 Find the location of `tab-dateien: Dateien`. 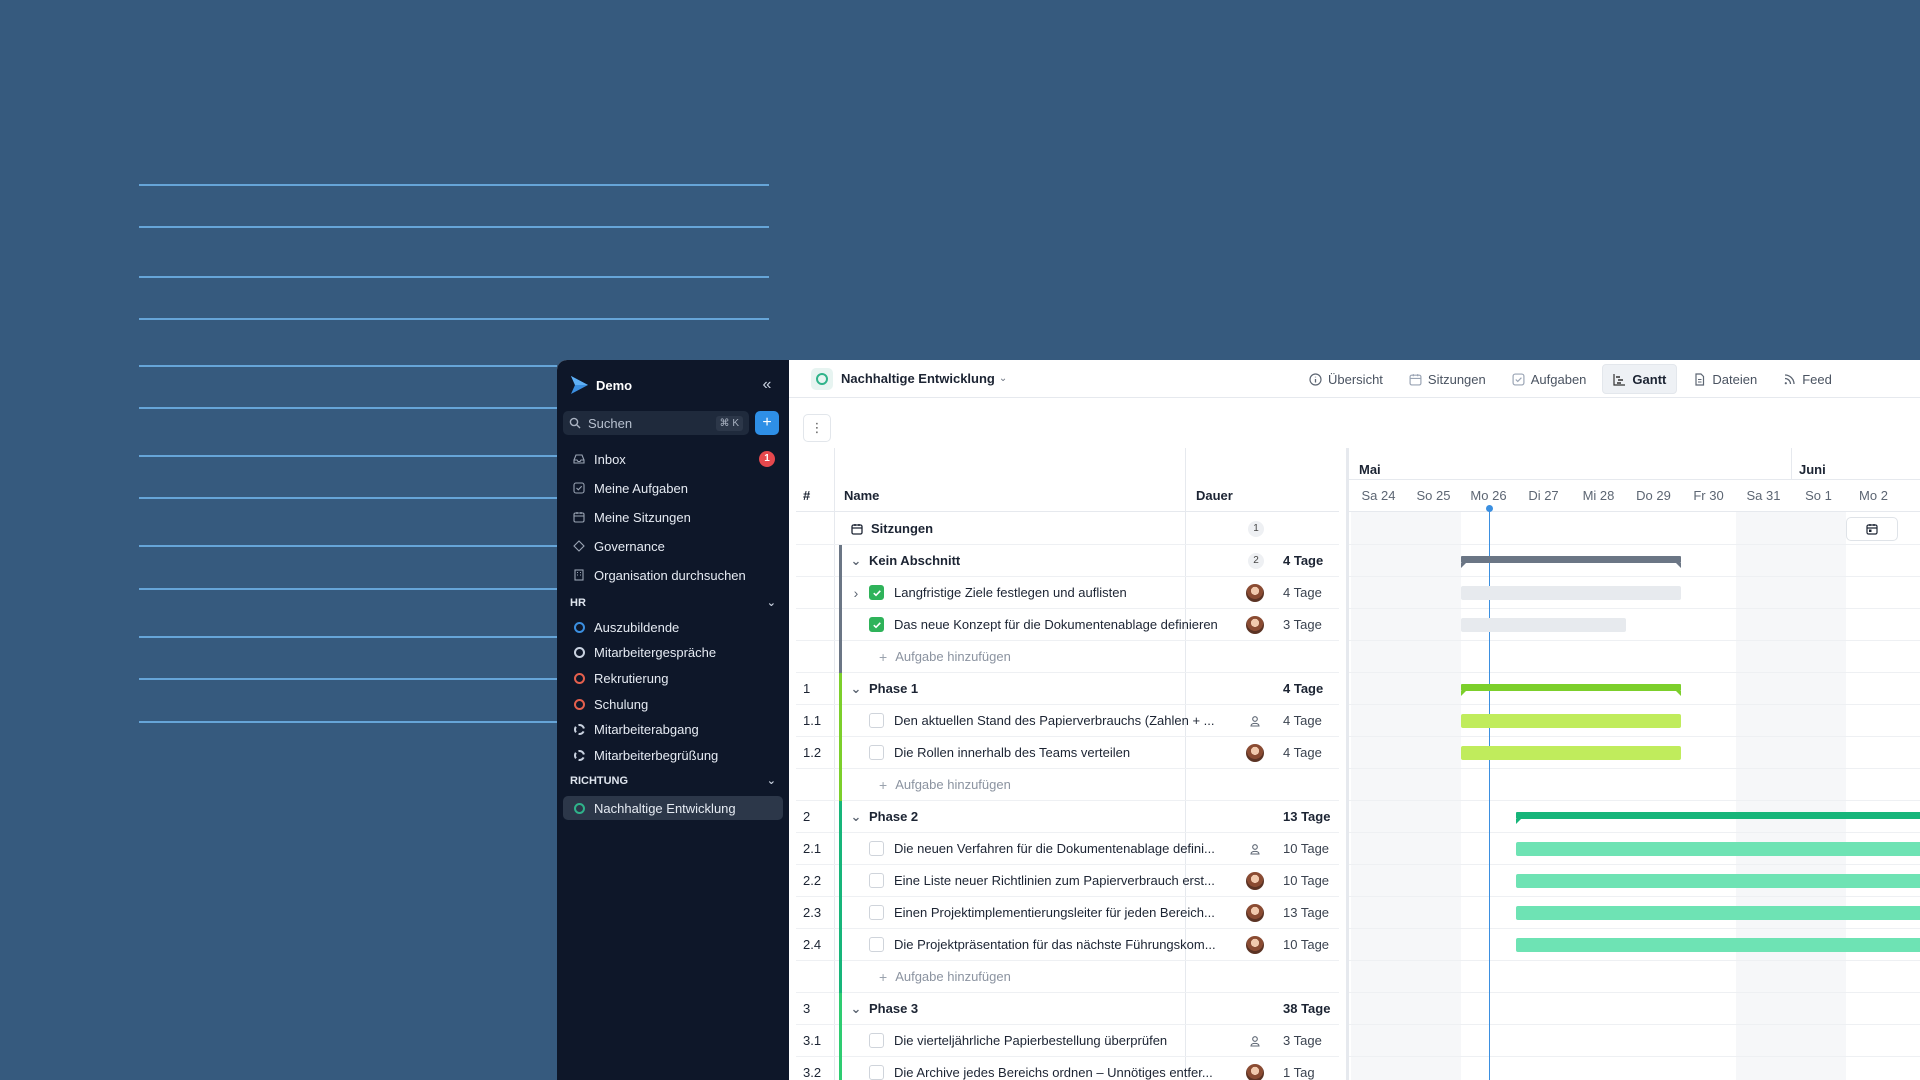

tab-dateien: Dateien is located at coordinates (1725, 379).